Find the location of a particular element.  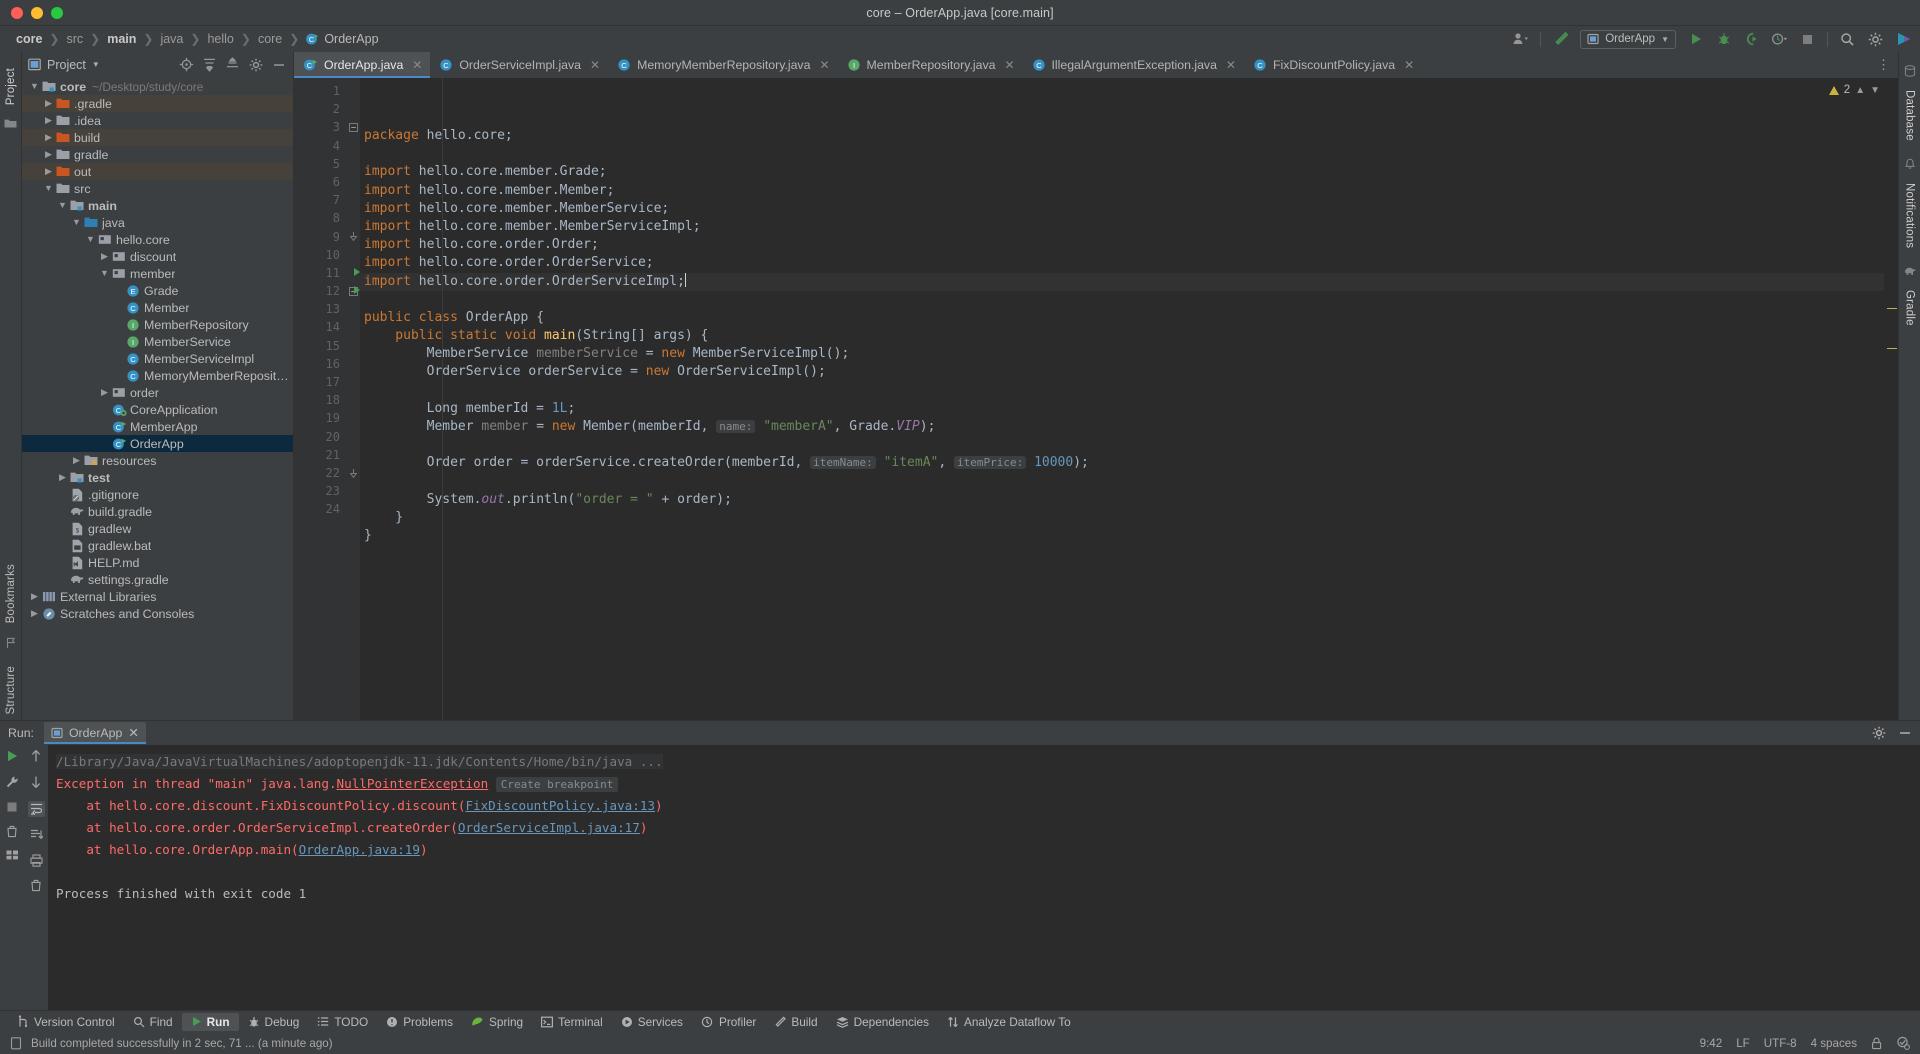

code-line-1: package hello.core; is located at coordinates (1122, 136).